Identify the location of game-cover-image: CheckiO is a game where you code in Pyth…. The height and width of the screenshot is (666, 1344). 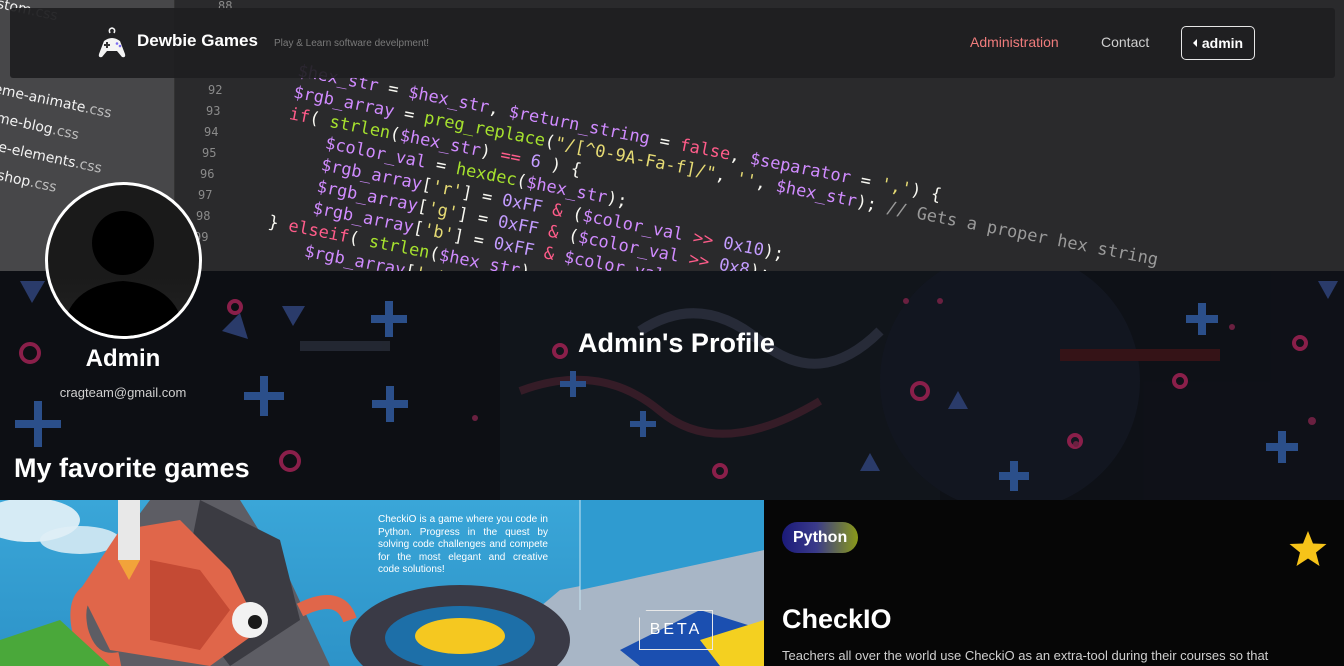
(382, 583).